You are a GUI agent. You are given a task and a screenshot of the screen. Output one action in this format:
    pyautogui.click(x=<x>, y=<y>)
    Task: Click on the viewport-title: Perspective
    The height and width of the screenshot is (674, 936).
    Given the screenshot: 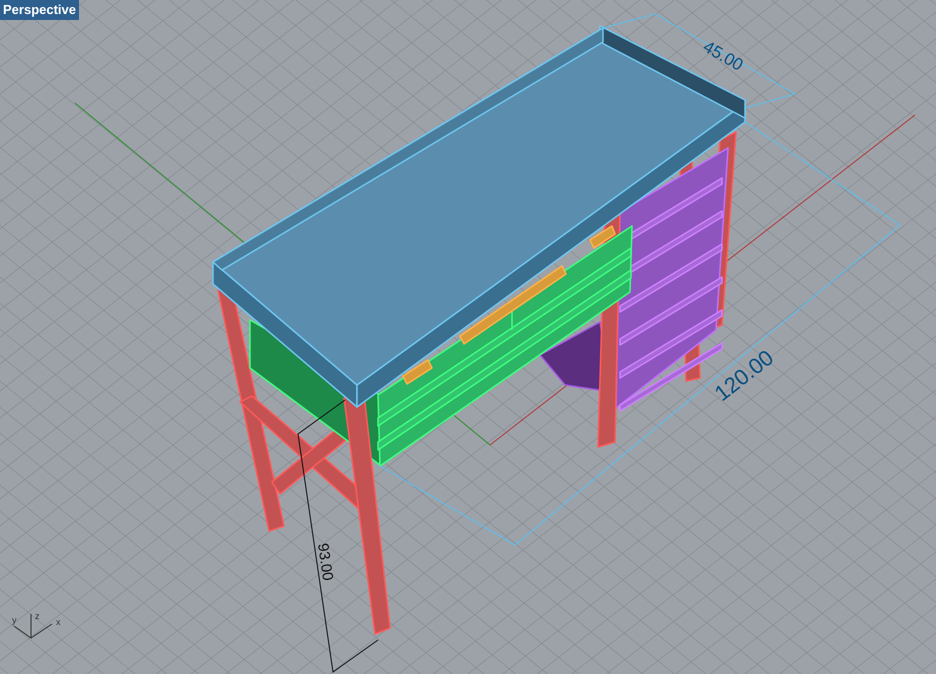 What is the action you would take?
    pyautogui.click(x=39, y=10)
    